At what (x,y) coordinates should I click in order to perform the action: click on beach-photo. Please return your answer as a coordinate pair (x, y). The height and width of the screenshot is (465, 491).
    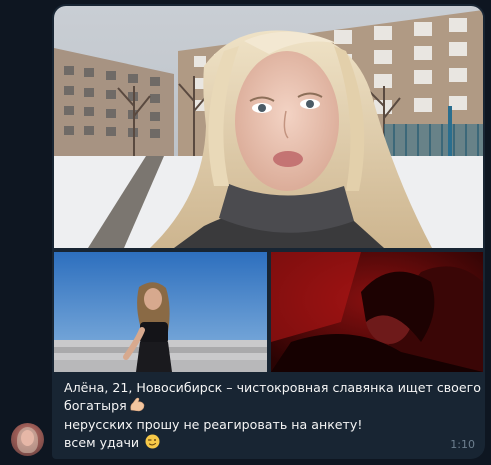
    Looking at the image, I should click on (160, 312).